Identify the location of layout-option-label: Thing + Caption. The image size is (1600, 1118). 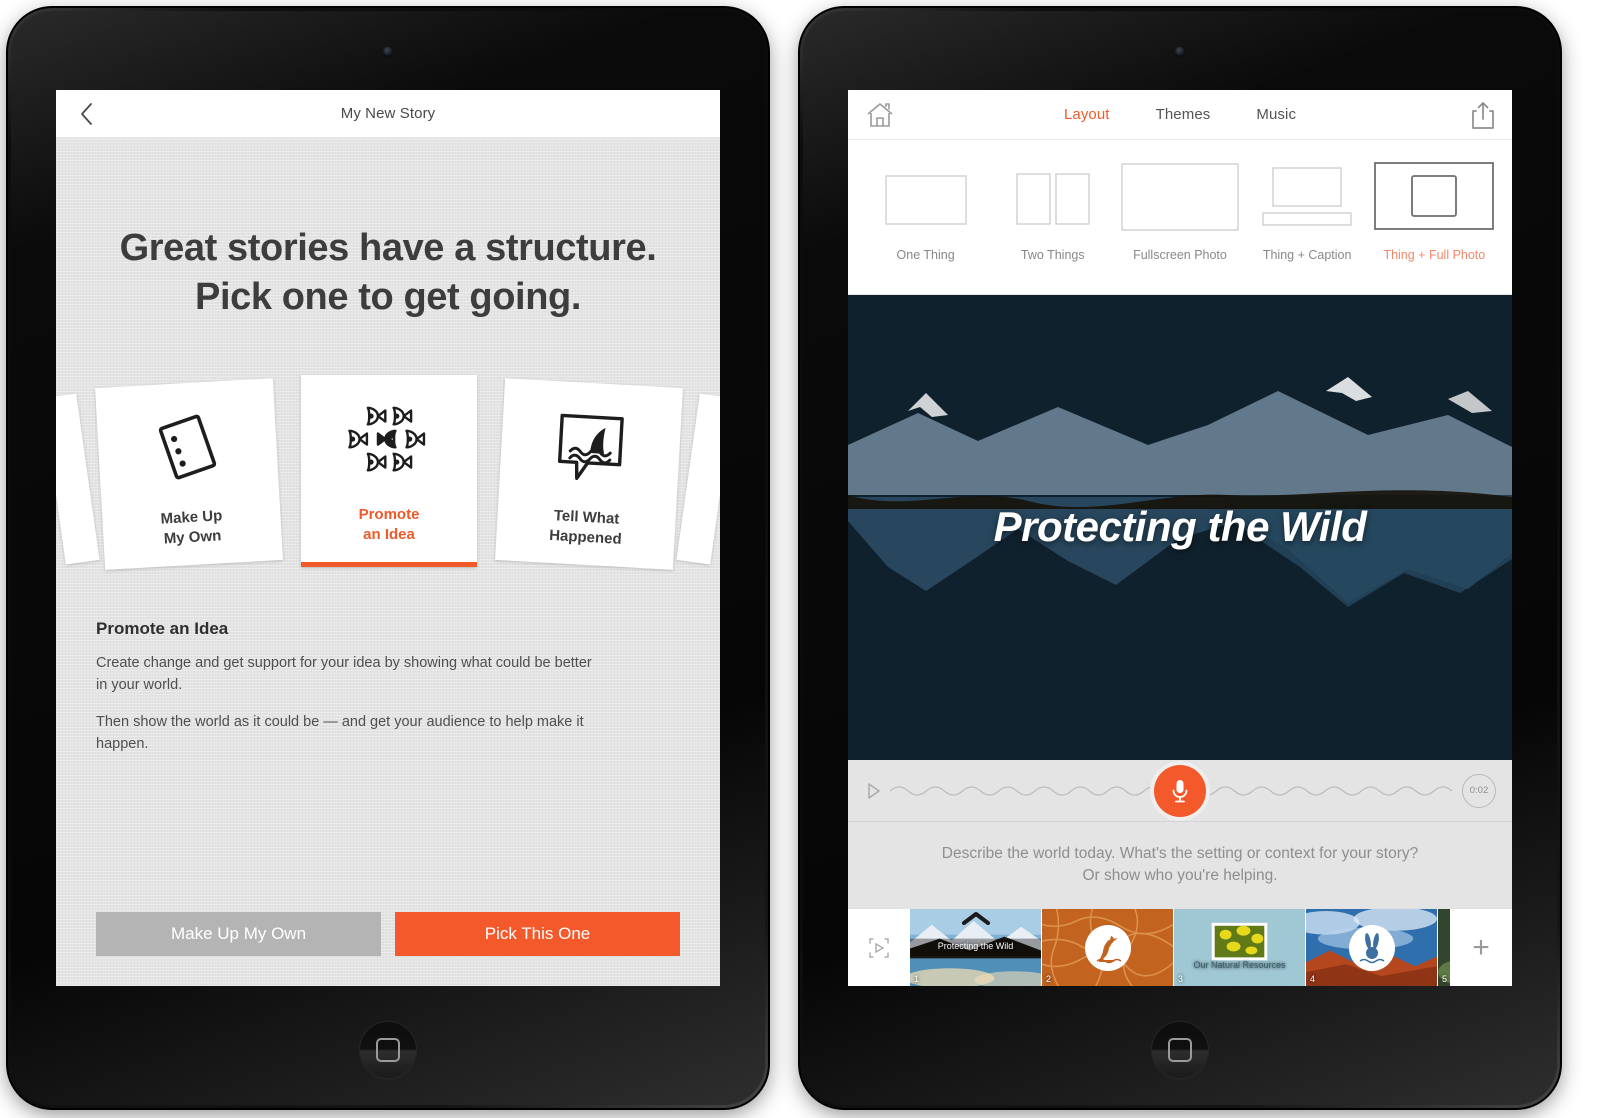
(1307, 255).